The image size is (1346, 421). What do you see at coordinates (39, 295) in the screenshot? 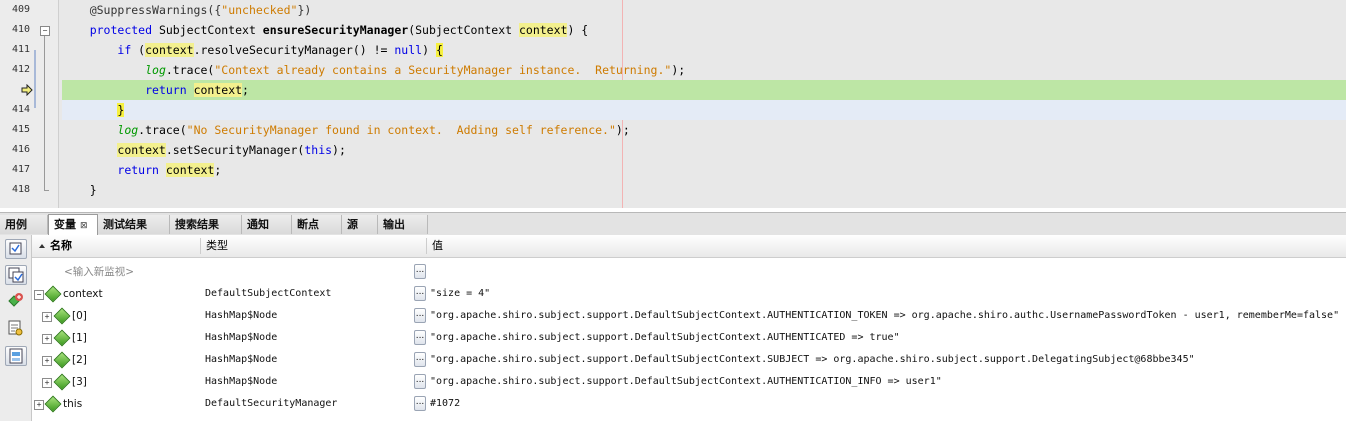
I see `collapse-icon: −` at bounding box center [39, 295].